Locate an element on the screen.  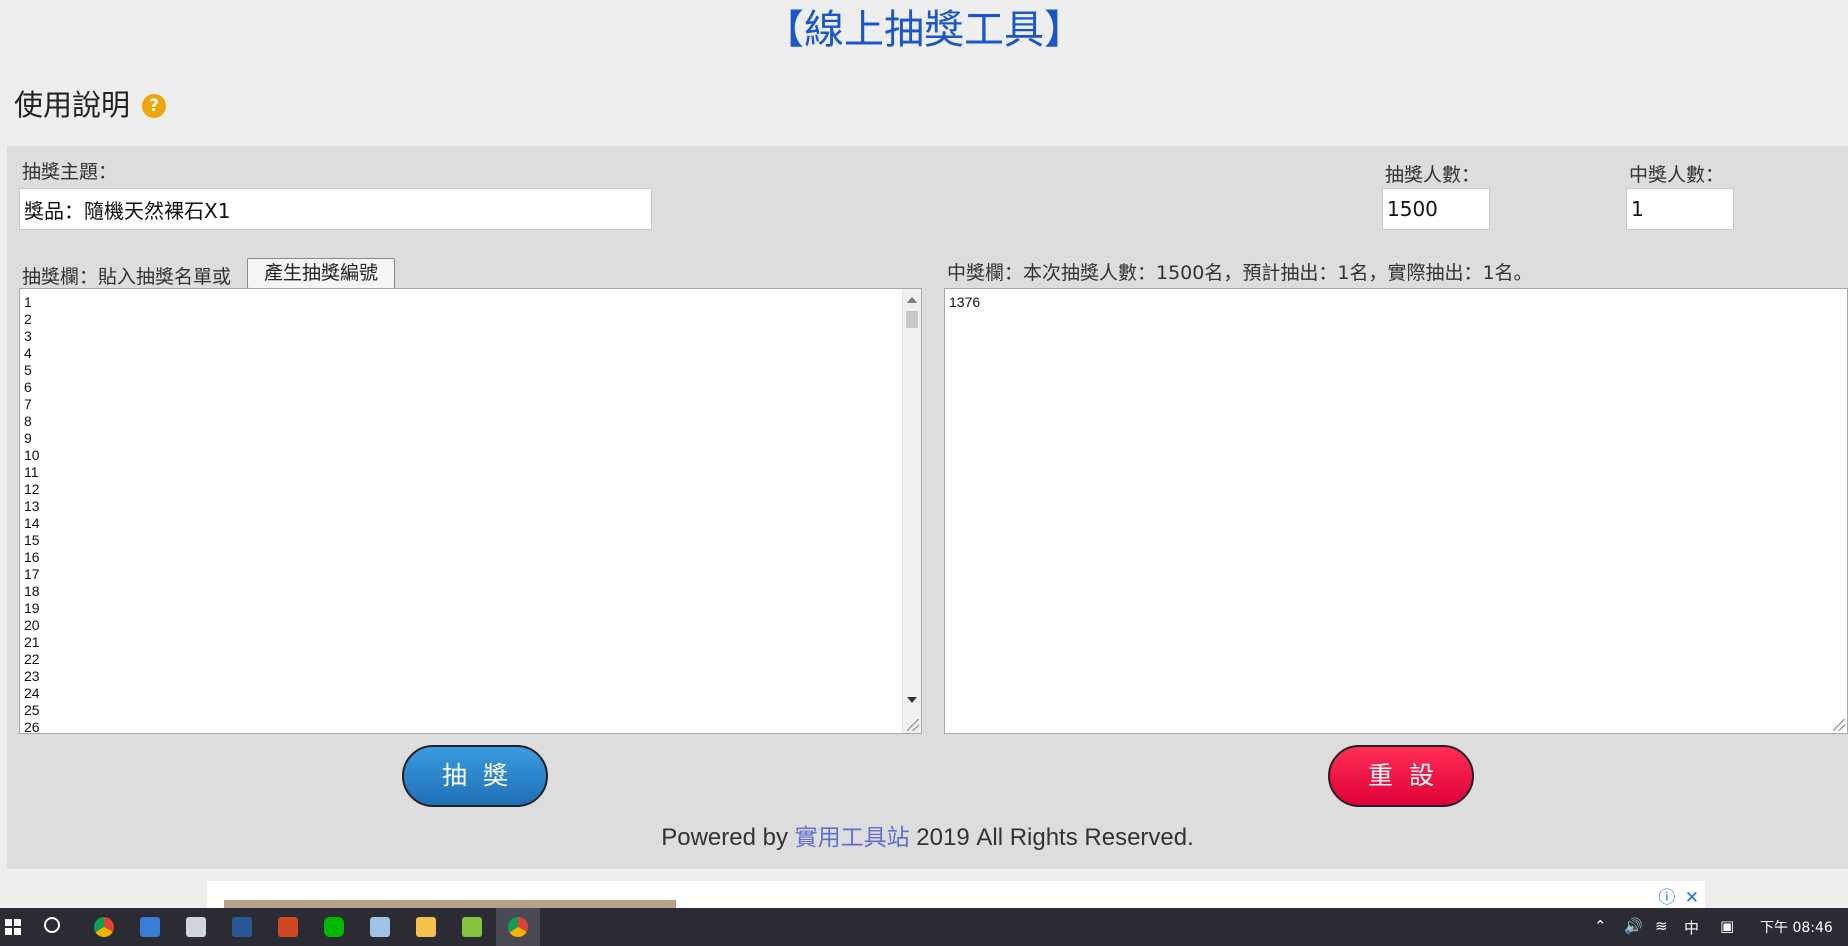
entry-line: 18 is located at coordinates (32, 591).